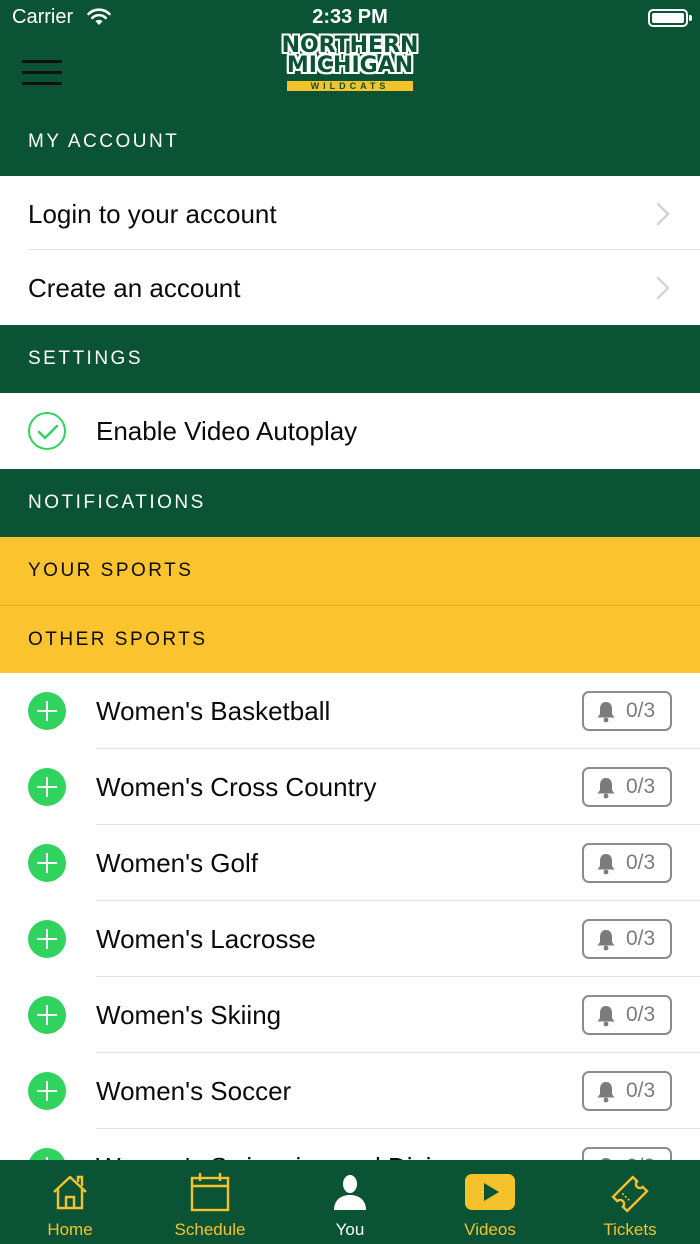  What do you see at coordinates (350, 639) in the screenshot?
I see `section-other-sports: OTHER SPORTS` at bounding box center [350, 639].